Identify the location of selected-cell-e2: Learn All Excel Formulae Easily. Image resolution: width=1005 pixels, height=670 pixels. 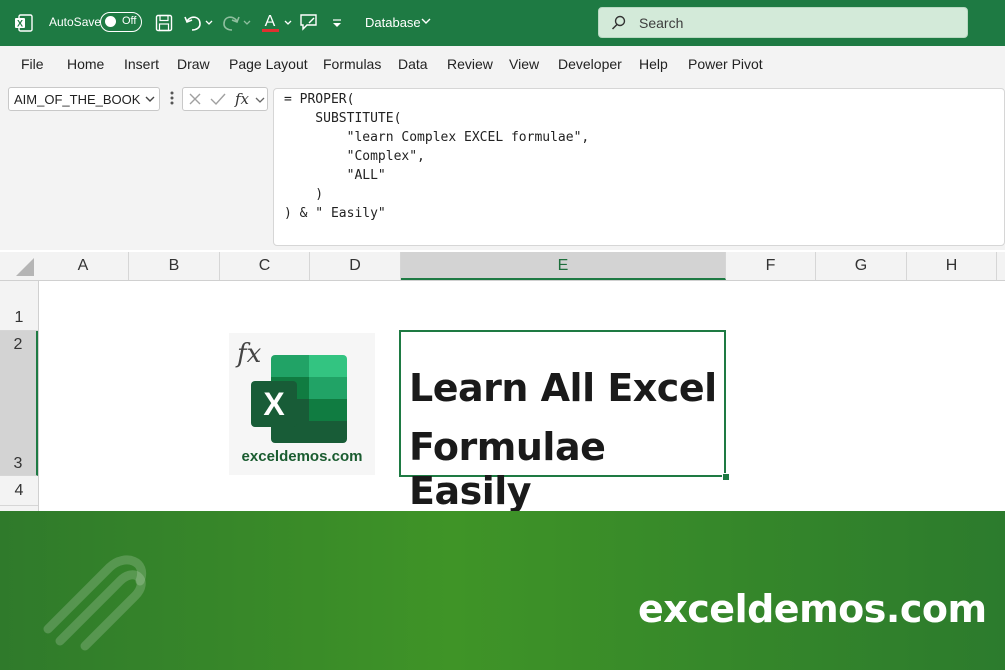
(562, 421).